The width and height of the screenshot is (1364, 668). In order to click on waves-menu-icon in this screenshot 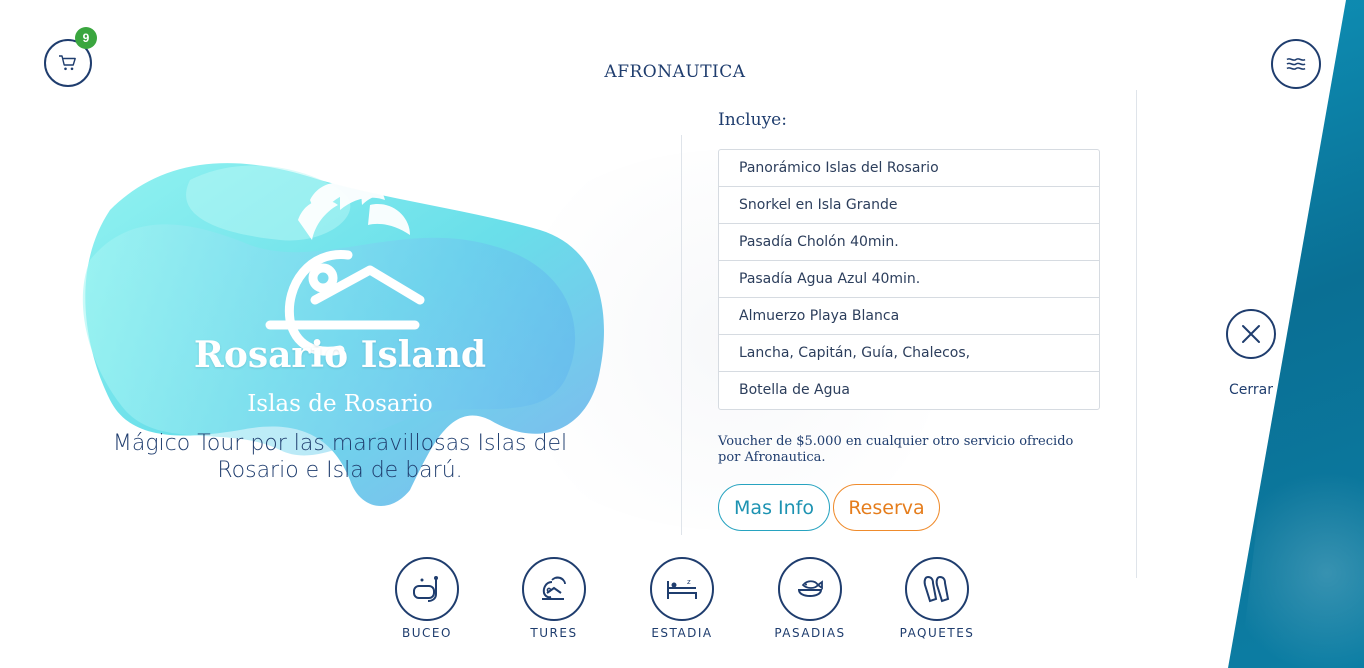, I will do `click(1296, 64)`.